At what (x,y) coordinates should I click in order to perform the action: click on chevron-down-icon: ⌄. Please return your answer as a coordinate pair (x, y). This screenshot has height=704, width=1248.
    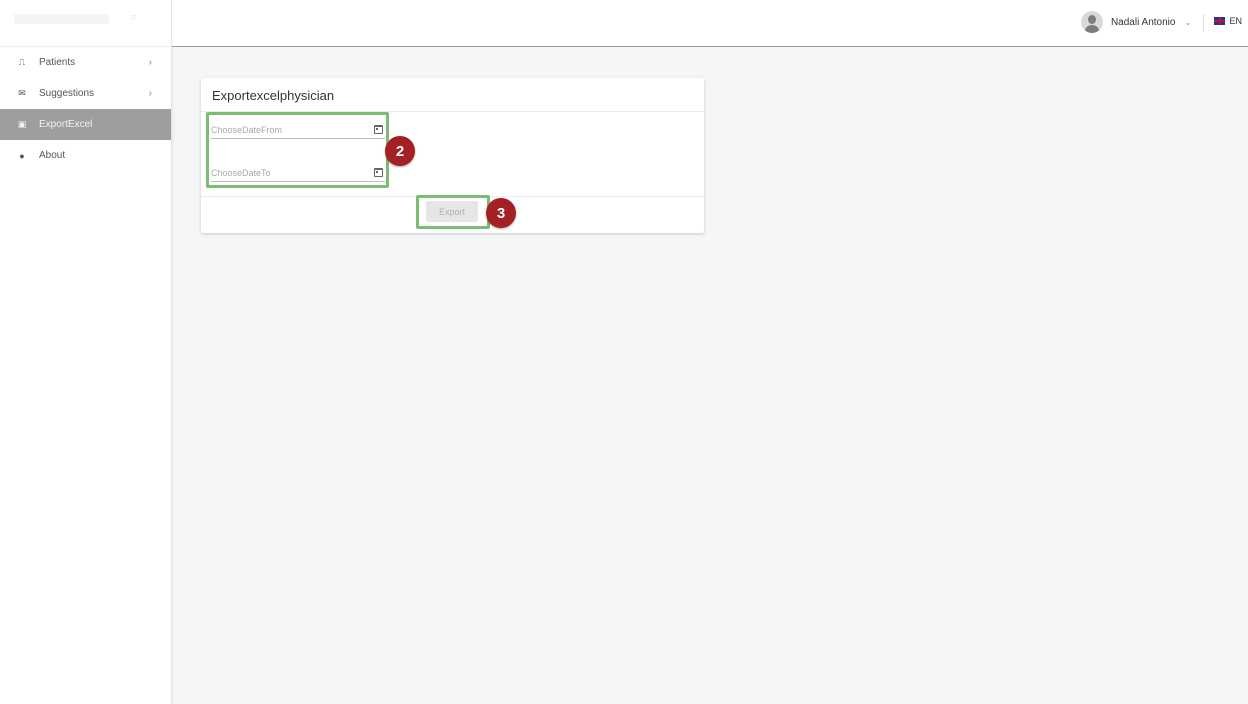
    Looking at the image, I should click on (1188, 21).